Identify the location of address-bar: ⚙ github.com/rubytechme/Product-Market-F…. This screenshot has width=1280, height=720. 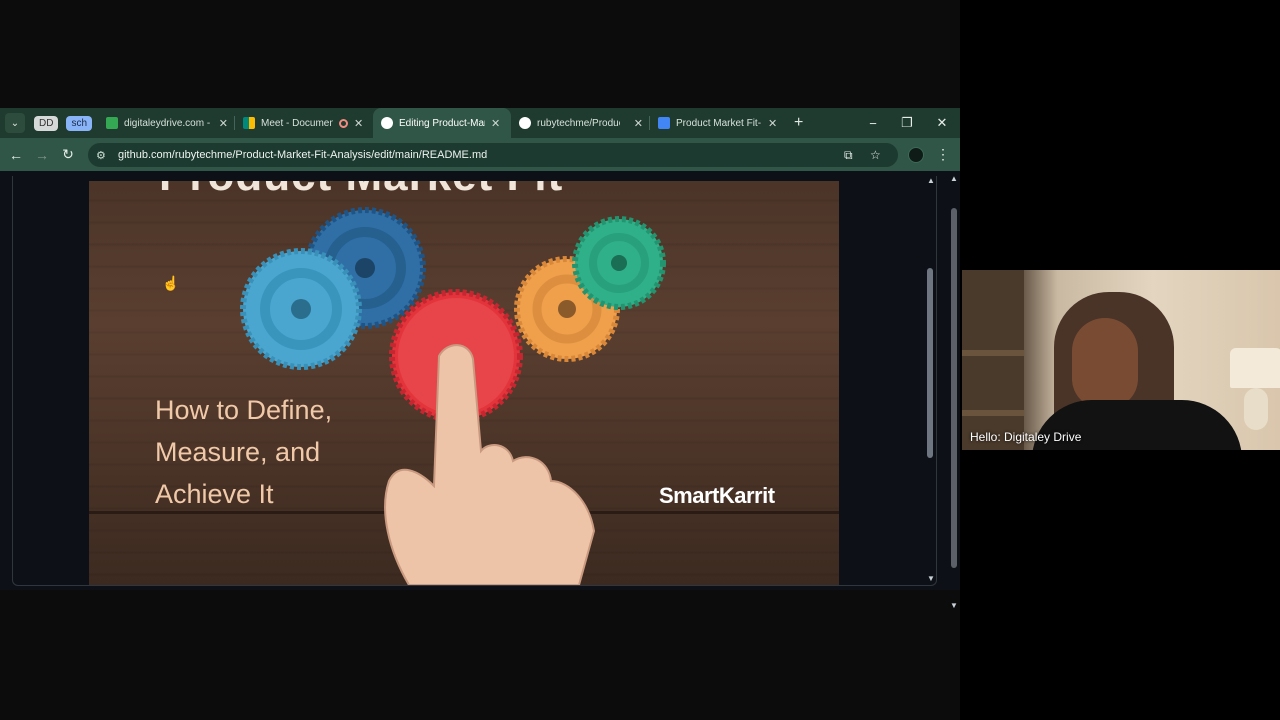
(493, 155).